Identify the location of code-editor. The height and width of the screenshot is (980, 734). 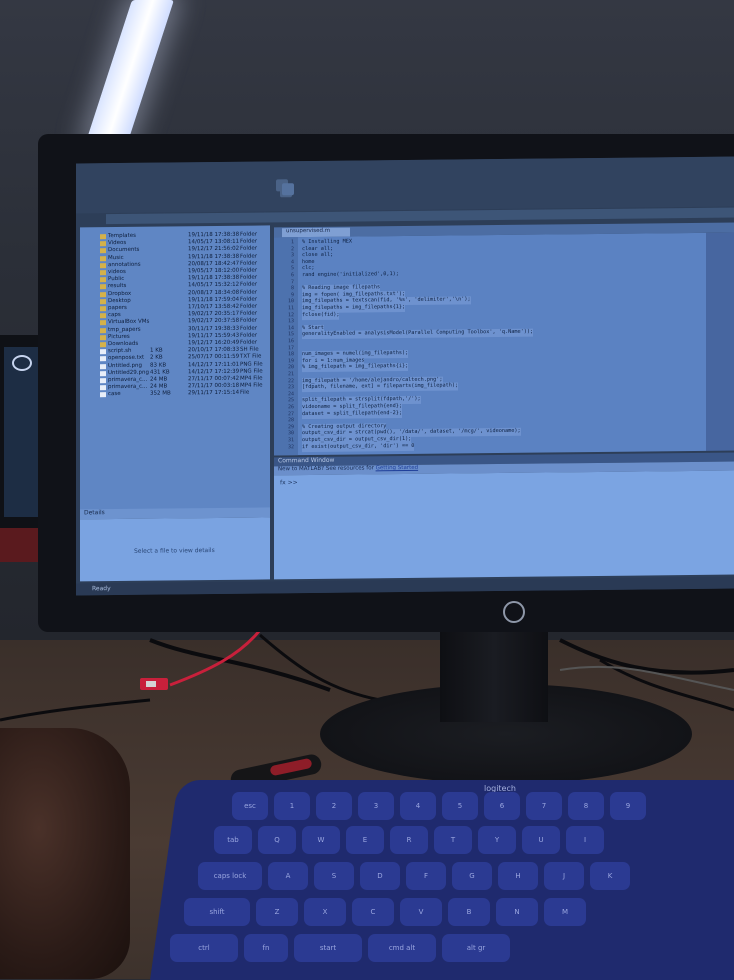
(490, 344).